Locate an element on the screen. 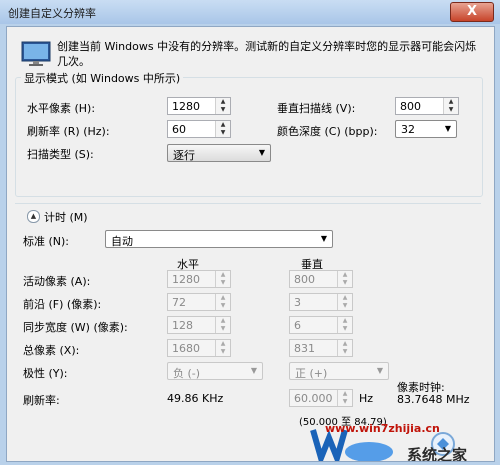  front-porch-v-spinner: 3 ▲ ▼ is located at coordinates (321, 302).